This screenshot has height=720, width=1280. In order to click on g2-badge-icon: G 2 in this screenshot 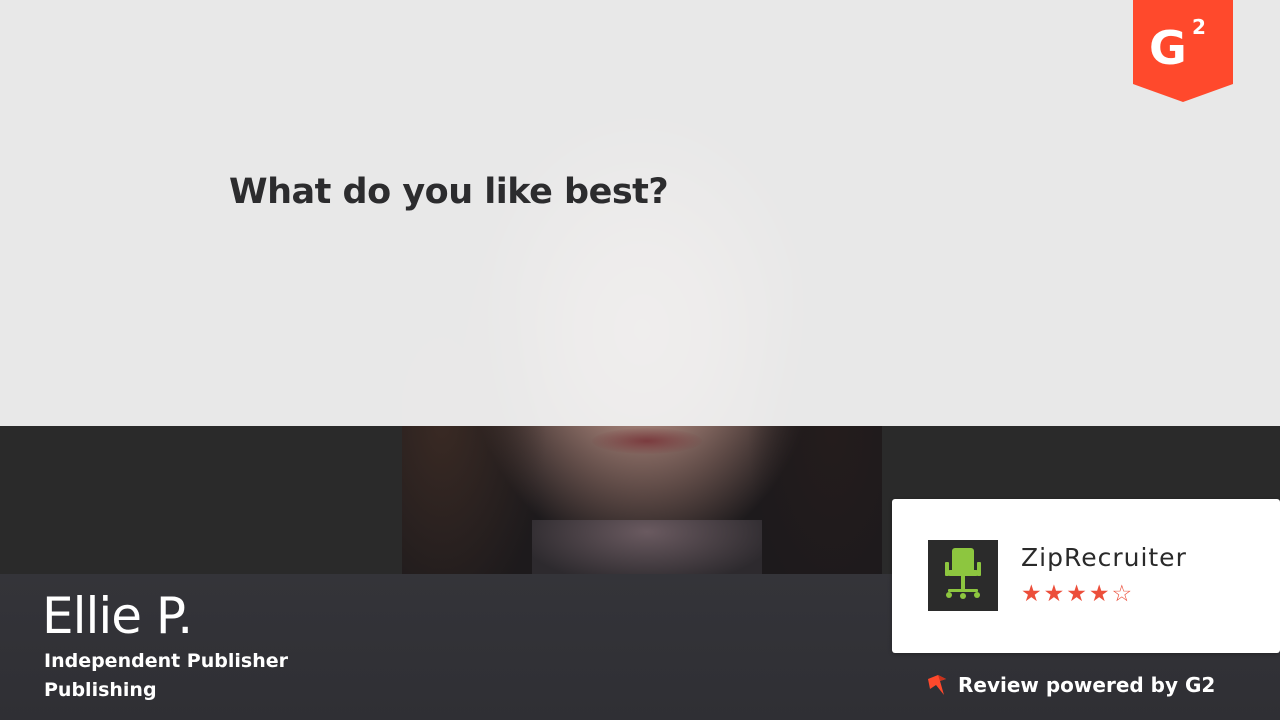, I will do `click(1183, 51)`.